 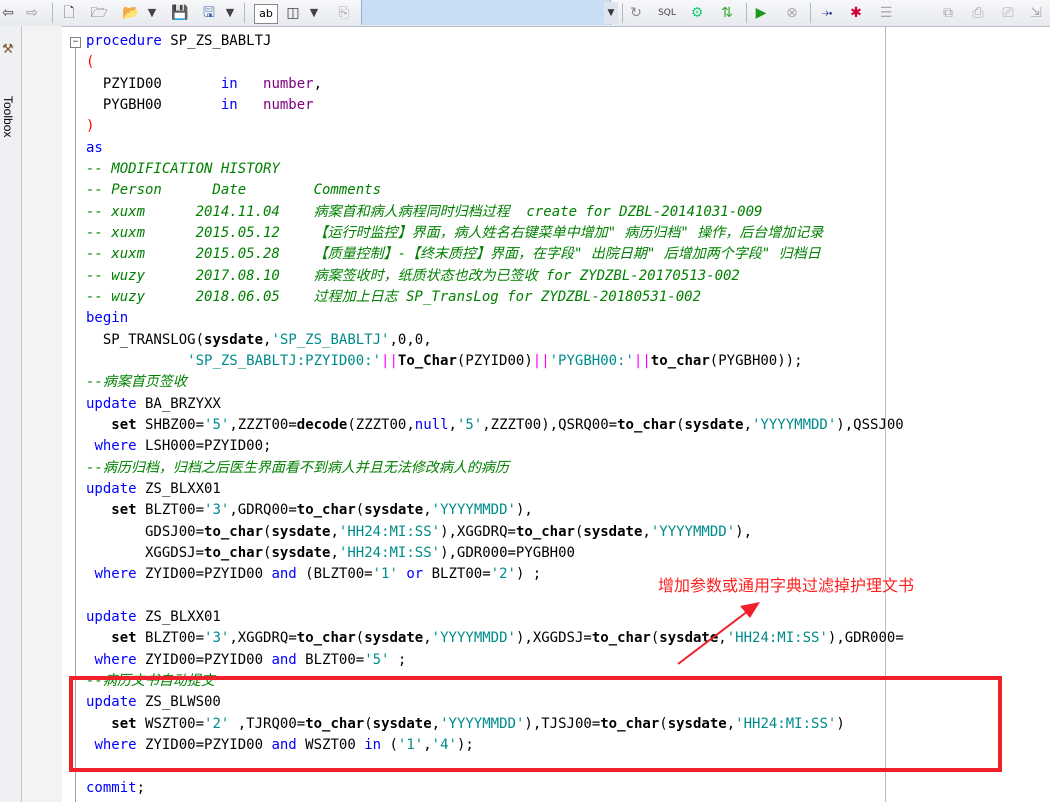 I want to click on annotation-text: 增加参数或通用字典过滤掉护理文书, so click(x=786, y=585).